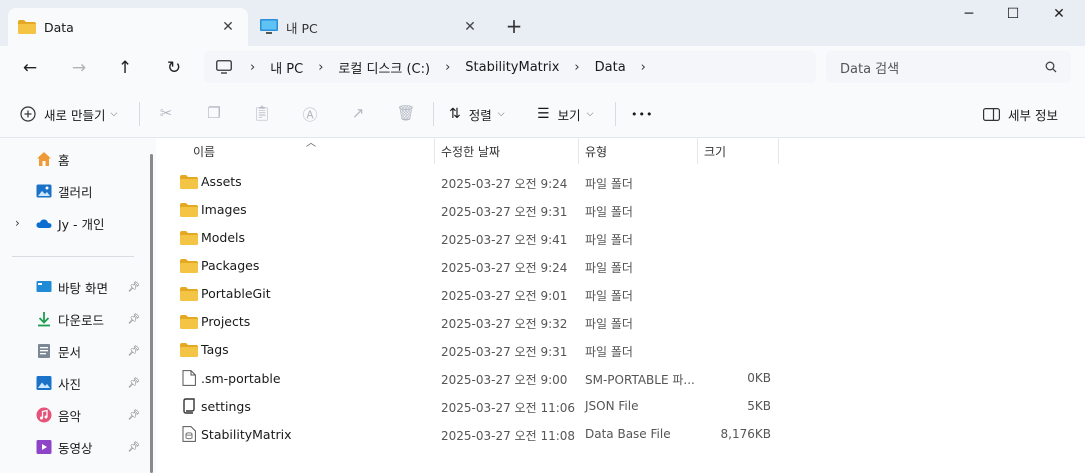 Image resolution: width=1085 pixels, height=473 pixels. What do you see at coordinates (212, 237) in the screenshot?
I see `file-name-cell: Models` at bounding box center [212, 237].